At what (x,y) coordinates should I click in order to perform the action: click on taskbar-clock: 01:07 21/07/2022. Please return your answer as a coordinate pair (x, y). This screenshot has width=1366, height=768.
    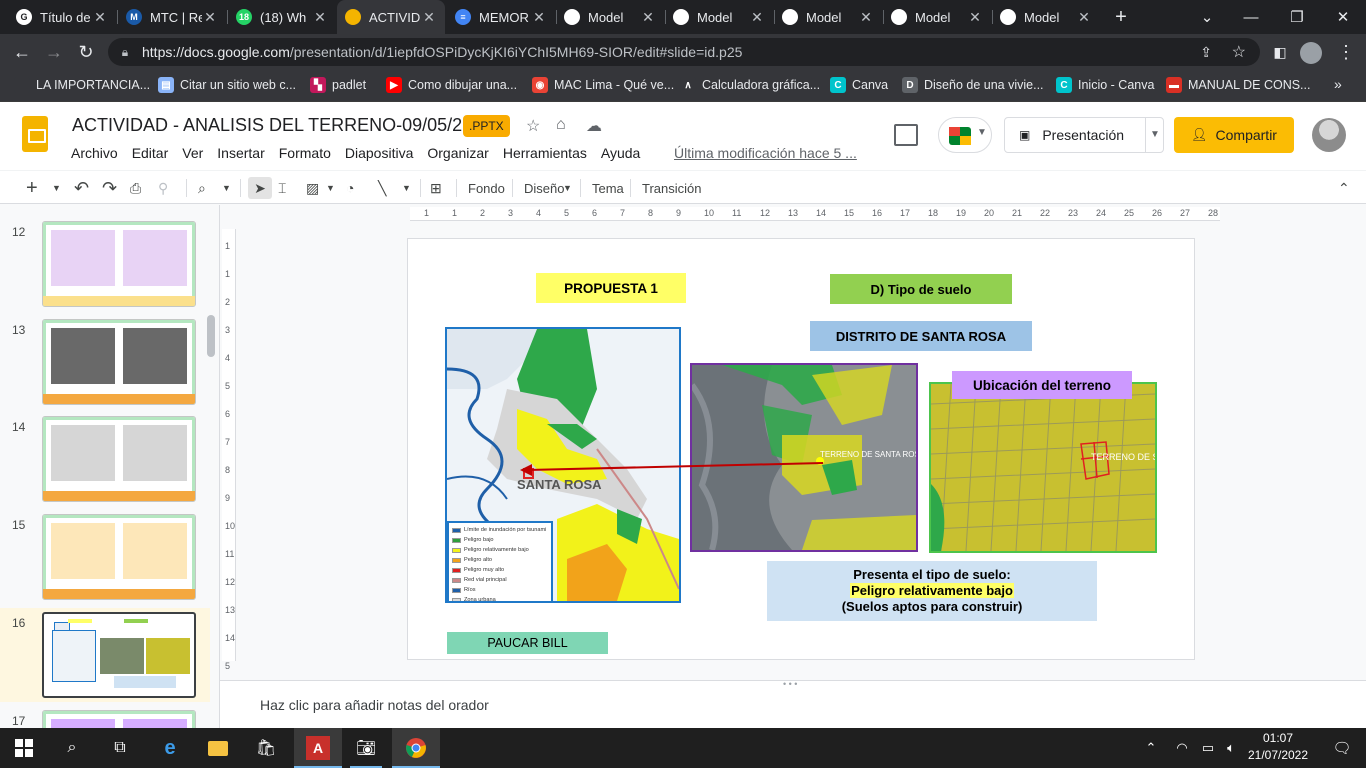
    Looking at the image, I should click on (1278, 748).